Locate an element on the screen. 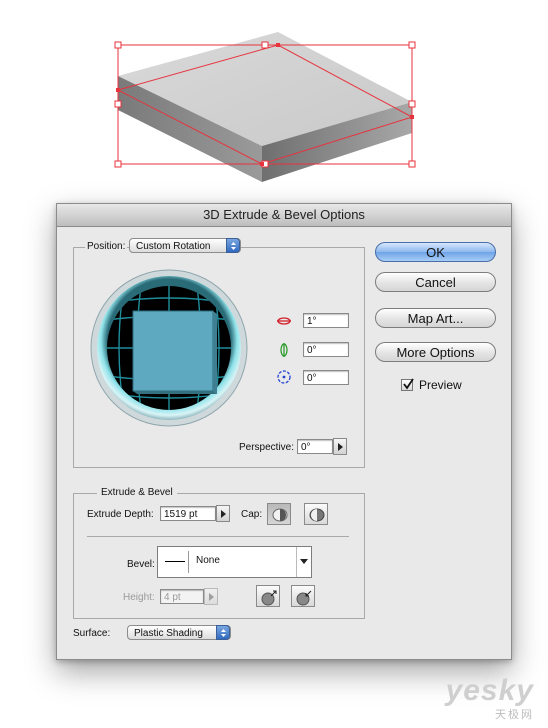 The width and height of the screenshot is (548, 728). cap-on-button is located at coordinates (279, 514).